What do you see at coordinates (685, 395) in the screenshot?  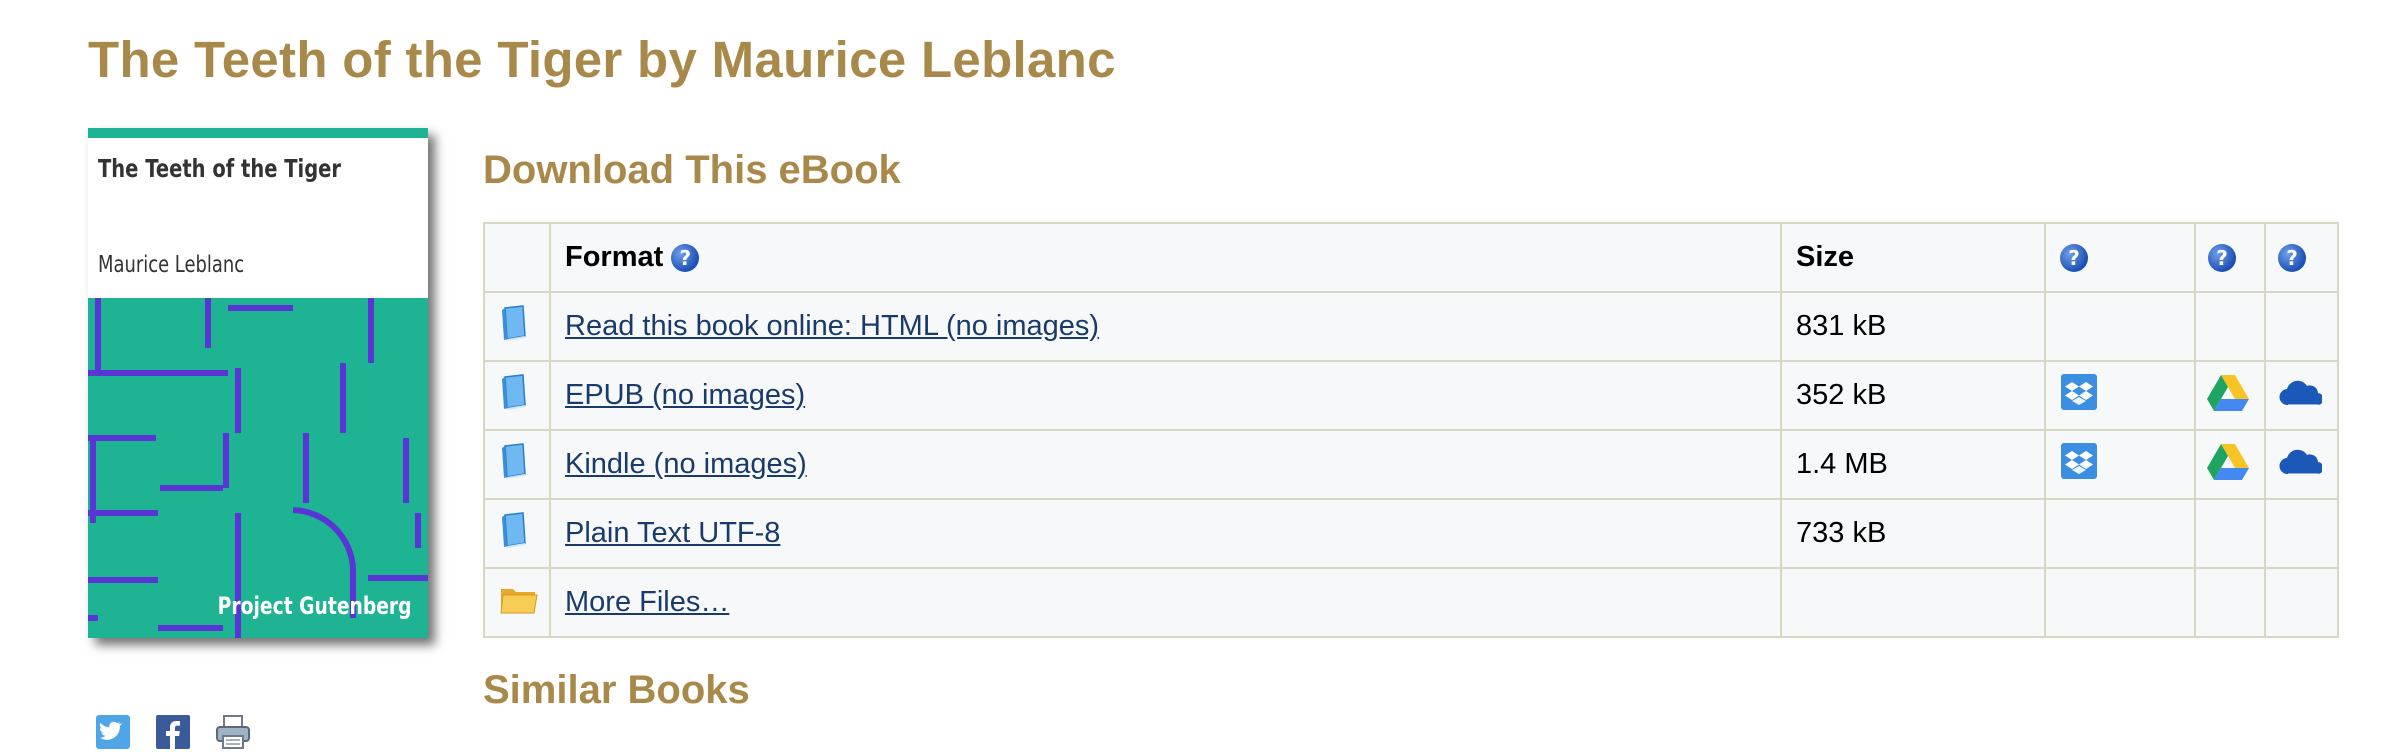 I see `download-link: EPUB (no images)` at bounding box center [685, 395].